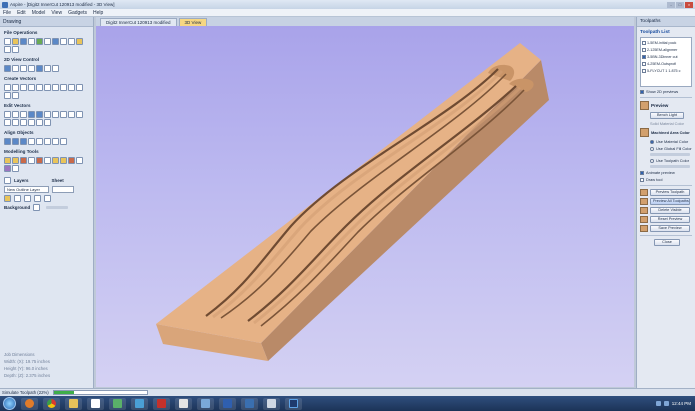 Image resolution: width=695 pixels, height=411 pixels. Describe the element at coordinates (47, 41) in the screenshot. I see `import-component-icon` at that location.